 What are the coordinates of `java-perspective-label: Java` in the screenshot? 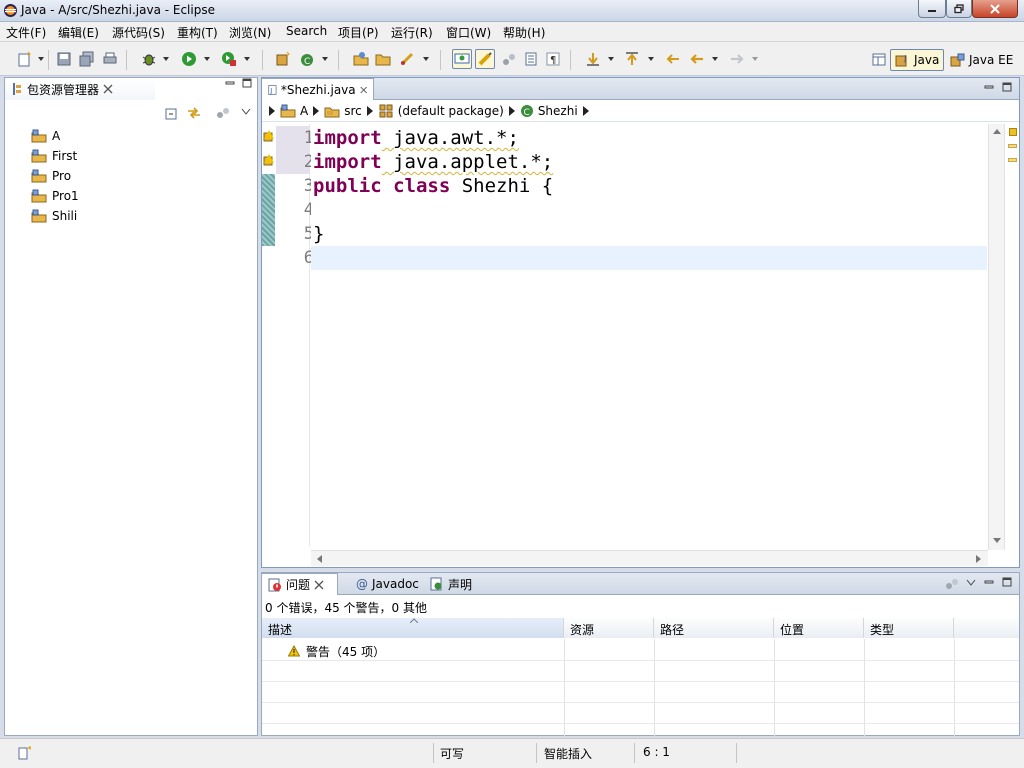 It's located at (927, 60).